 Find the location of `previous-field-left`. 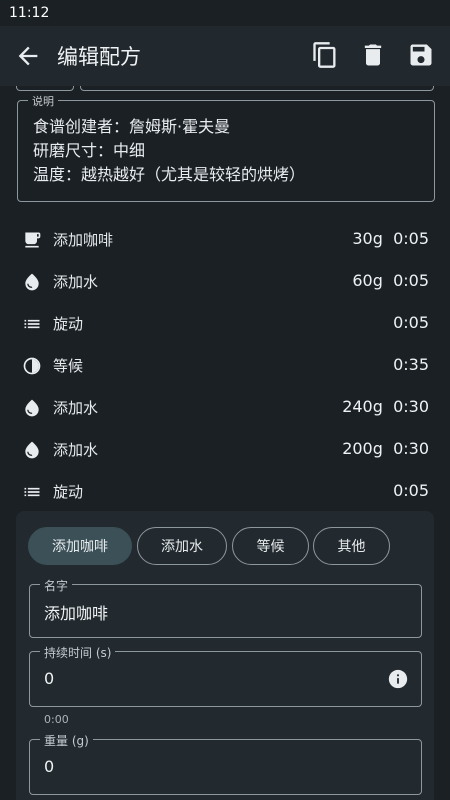

previous-field-left is located at coordinates (45, 88).